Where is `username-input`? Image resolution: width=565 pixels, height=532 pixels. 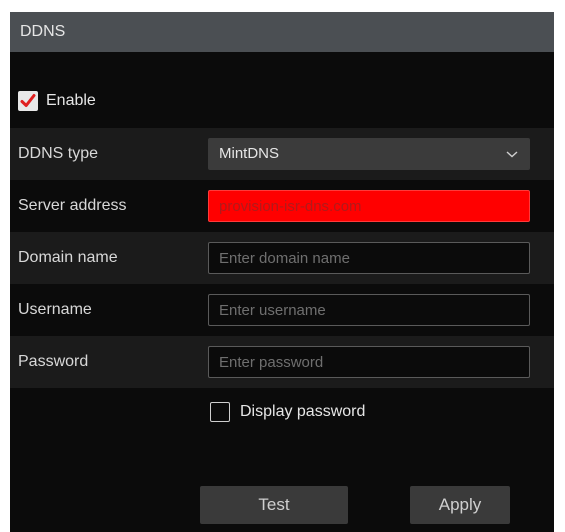
username-input is located at coordinates (369, 310).